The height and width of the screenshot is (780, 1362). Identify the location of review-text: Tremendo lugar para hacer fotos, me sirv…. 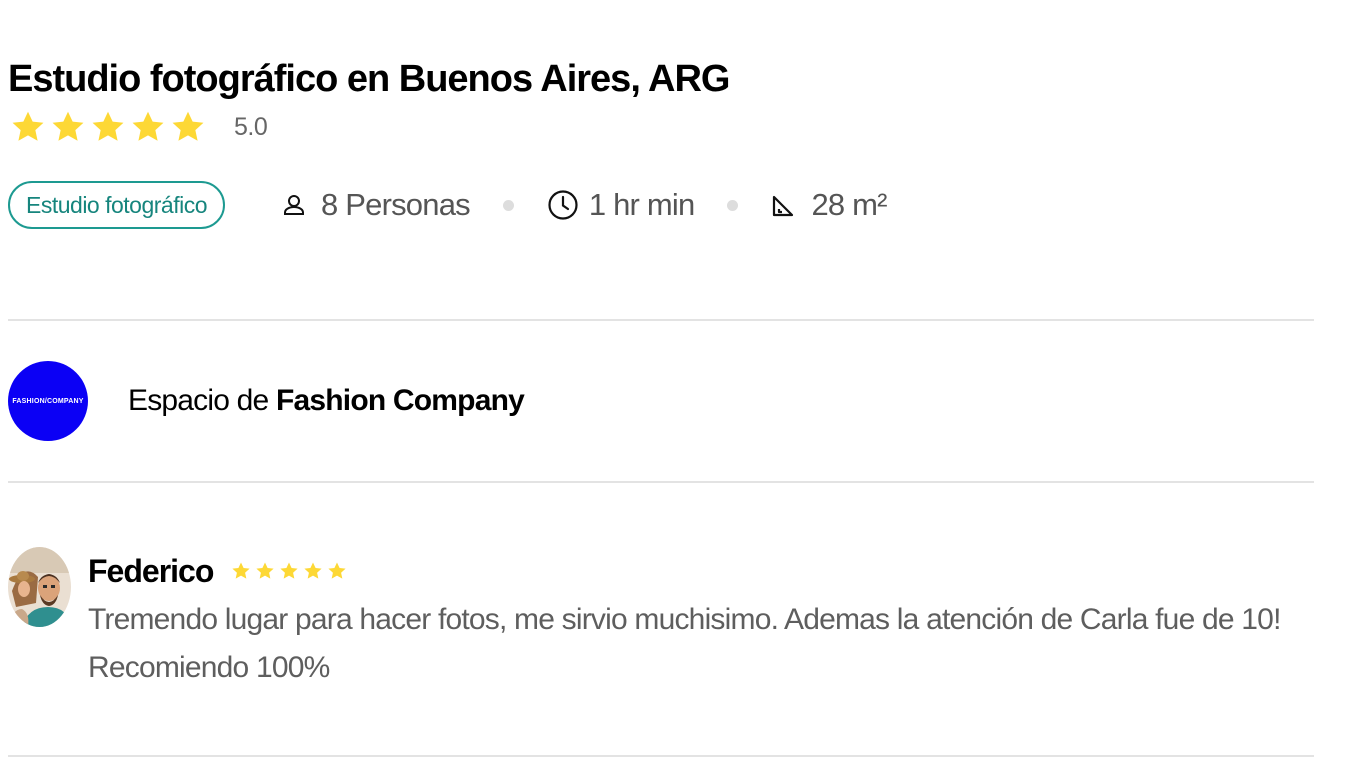
(684, 643).